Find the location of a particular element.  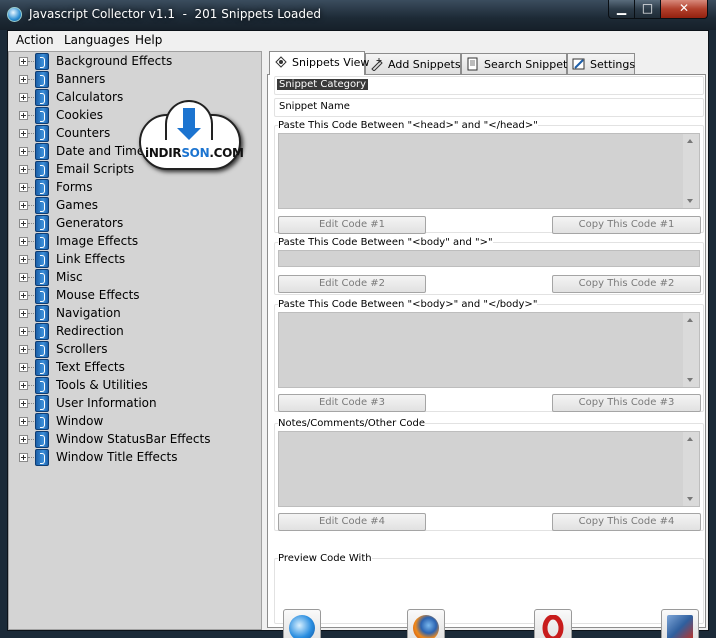

tree-item: User Information is located at coordinates (139, 404).